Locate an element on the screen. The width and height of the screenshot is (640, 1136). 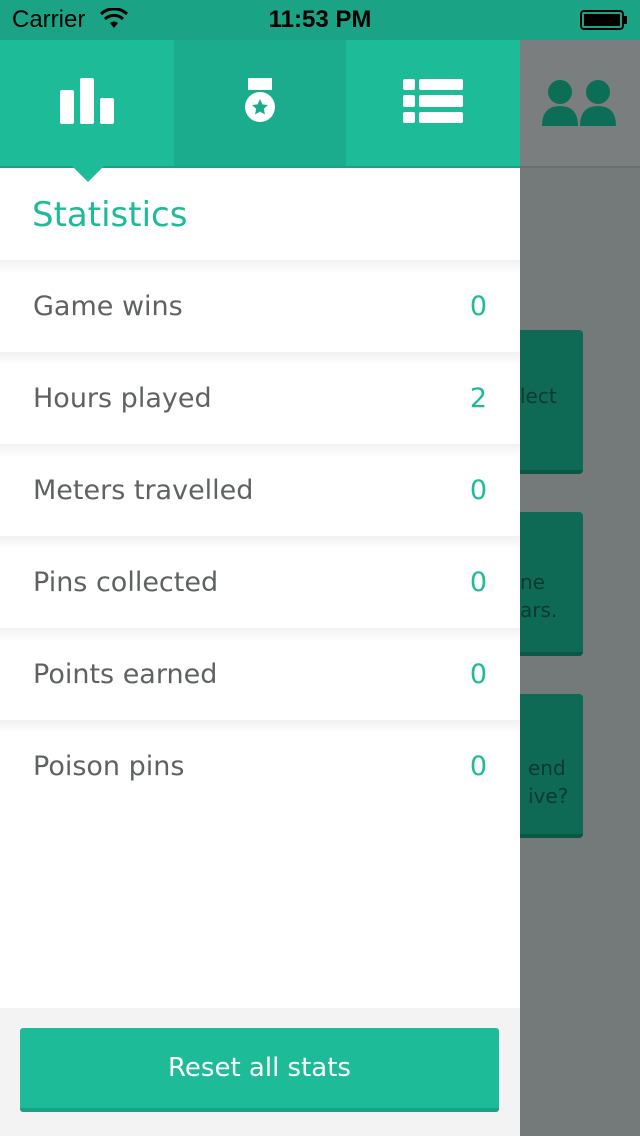
battery-icon is located at coordinates (604, 22).